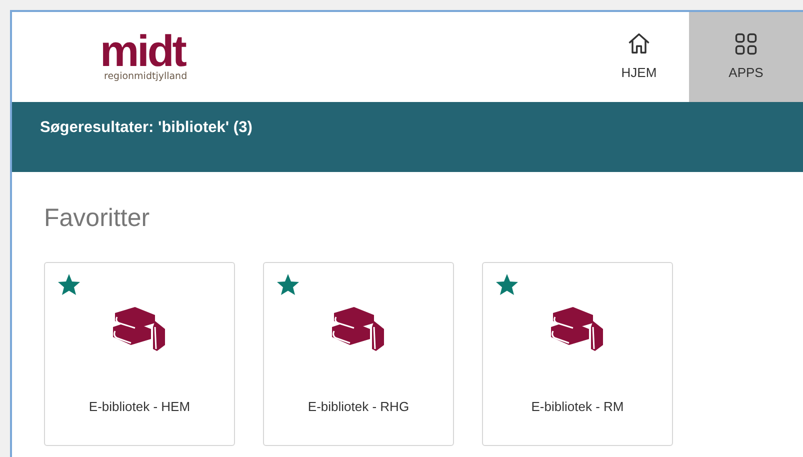  I want to click on nav-tab: HJEM, so click(639, 57).